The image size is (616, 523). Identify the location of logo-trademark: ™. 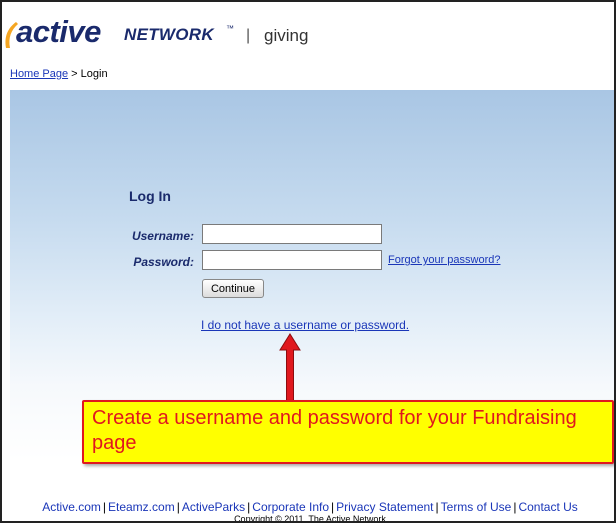
(230, 28).